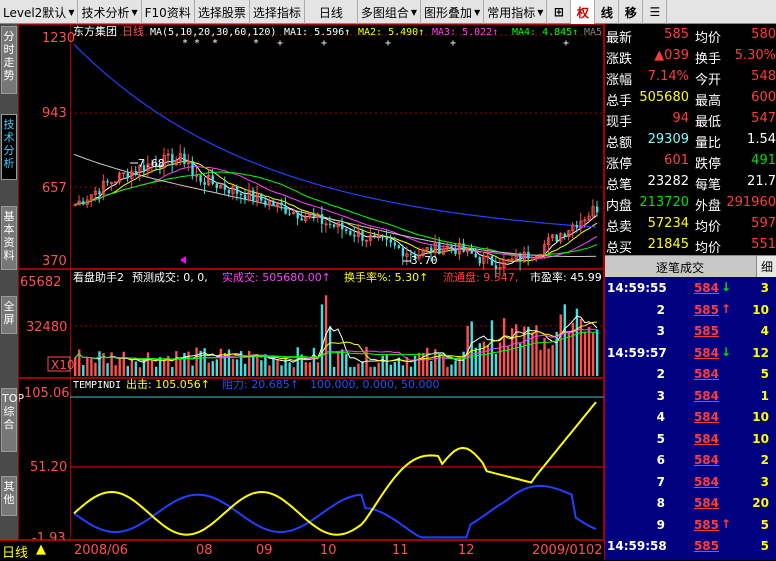  I want to click on tab-fullscreen: 全屏, so click(9, 315).